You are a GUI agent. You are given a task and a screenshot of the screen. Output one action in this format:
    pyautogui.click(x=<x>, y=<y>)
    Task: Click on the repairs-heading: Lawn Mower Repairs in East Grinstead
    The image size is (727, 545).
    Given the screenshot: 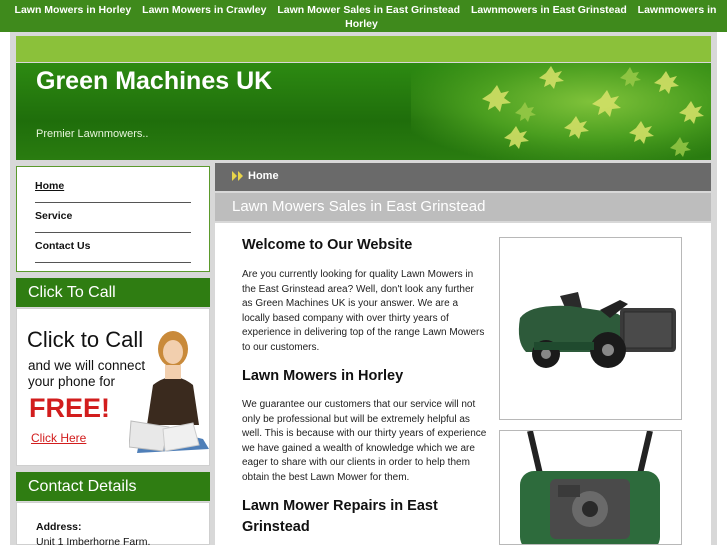 What is the action you would take?
    pyautogui.click(x=340, y=516)
    